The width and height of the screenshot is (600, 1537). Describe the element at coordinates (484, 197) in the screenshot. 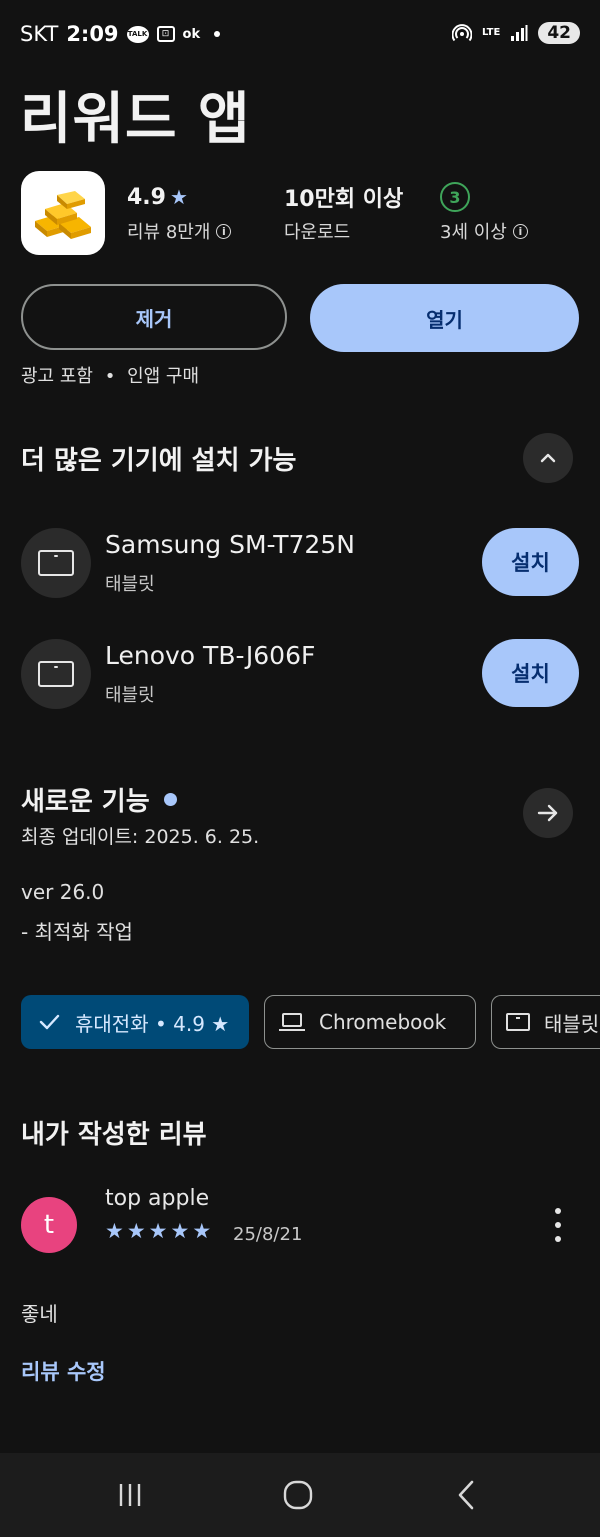

I see `age-badge-wrap: 3` at that location.